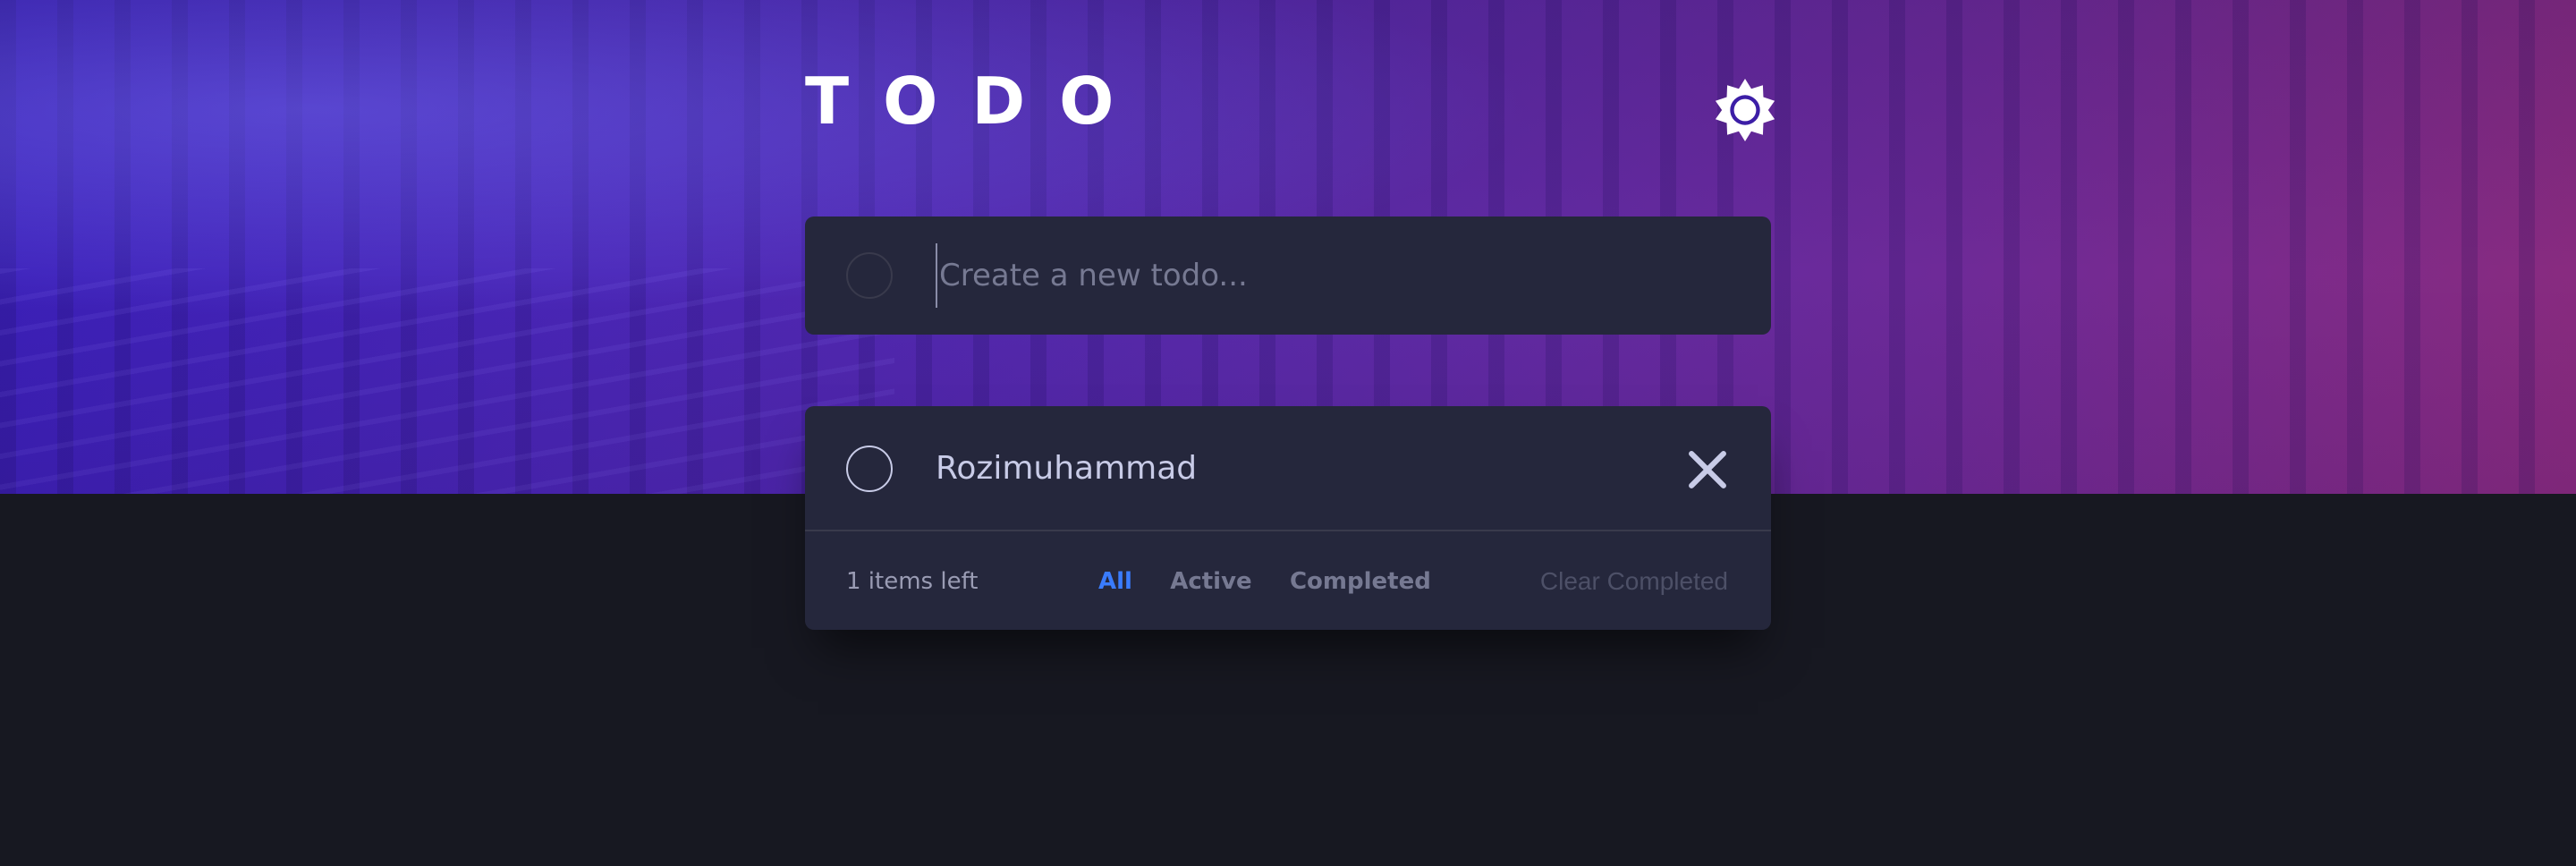 This screenshot has width=2576, height=866. I want to click on filter-active: Active, so click(1210, 581).